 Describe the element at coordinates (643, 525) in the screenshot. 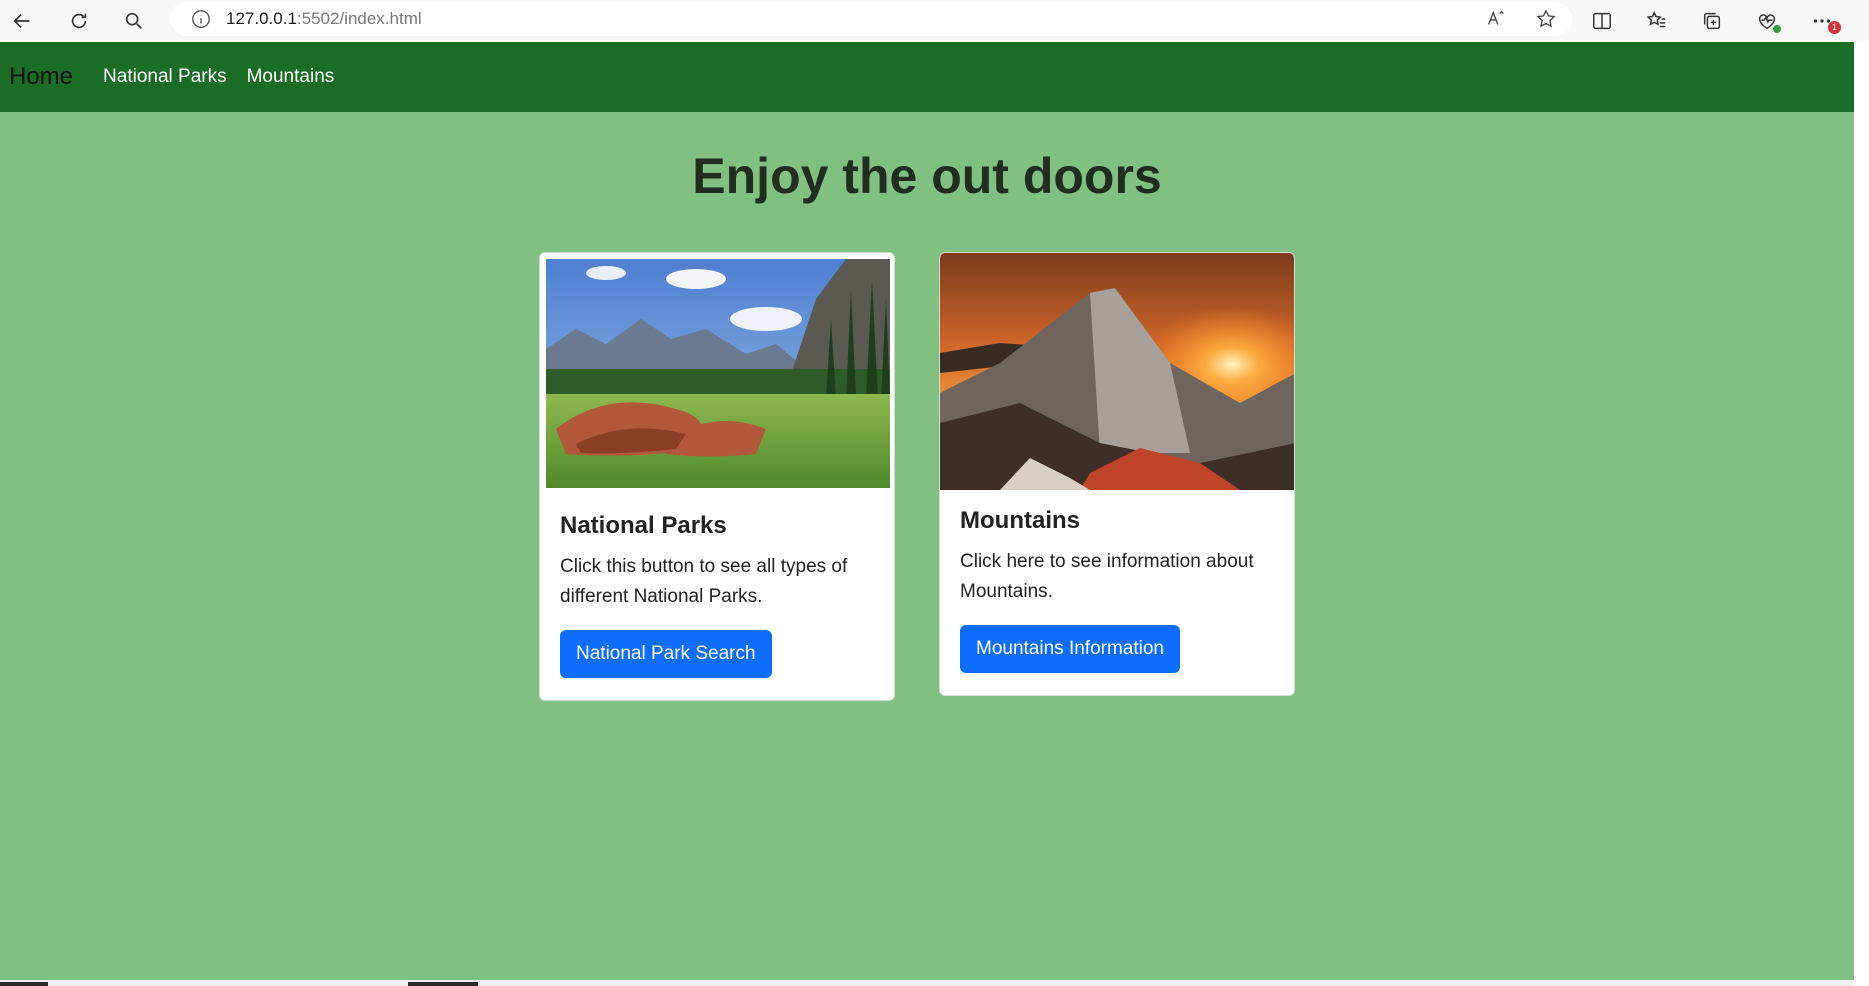

I see `card-title: National Parks` at that location.